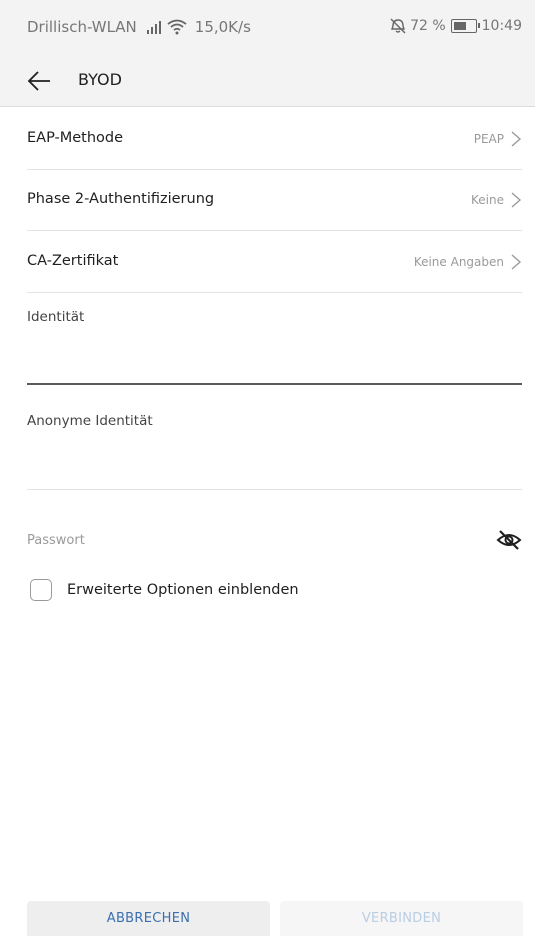 This screenshot has width=535, height=936. What do you see at coordinates (501, 26) in the screenshot?
I see `clock: 10:49` at bounding box center [501, 26].